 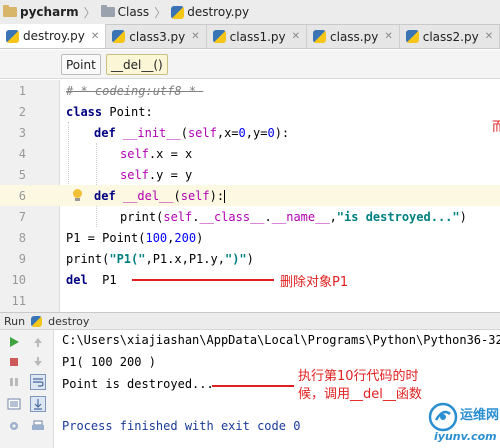 I want to click on code-text: P1 = Point(100,200), so click(x=135, y=237).